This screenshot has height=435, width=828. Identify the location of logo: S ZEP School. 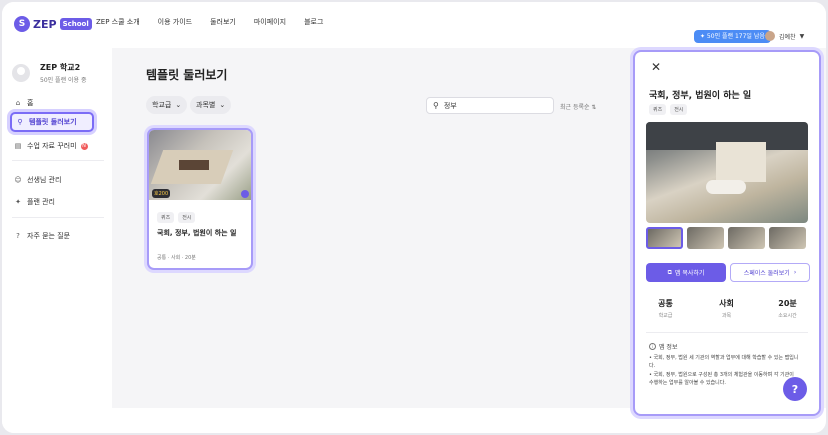
(53, 24).